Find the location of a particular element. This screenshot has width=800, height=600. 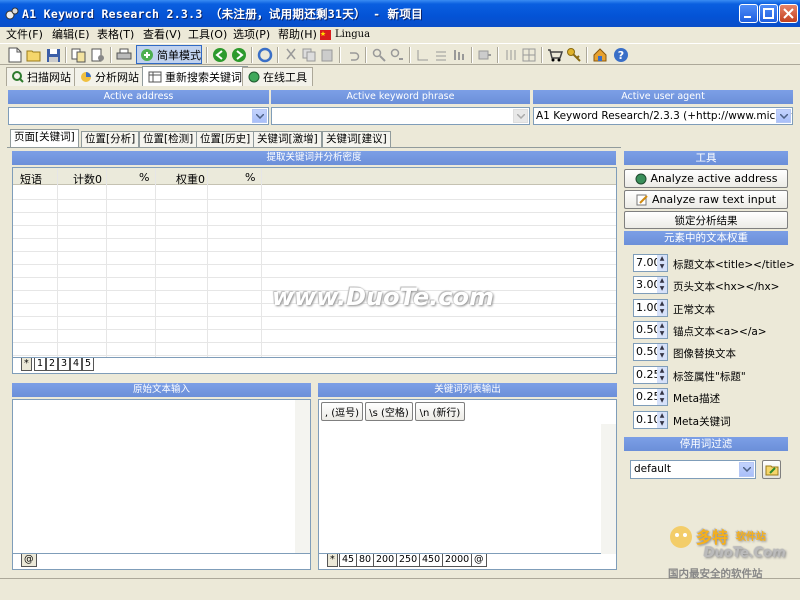

weight-alt-spinner: 0.50 ▲ ▼ is located at coordinates (650, 352).